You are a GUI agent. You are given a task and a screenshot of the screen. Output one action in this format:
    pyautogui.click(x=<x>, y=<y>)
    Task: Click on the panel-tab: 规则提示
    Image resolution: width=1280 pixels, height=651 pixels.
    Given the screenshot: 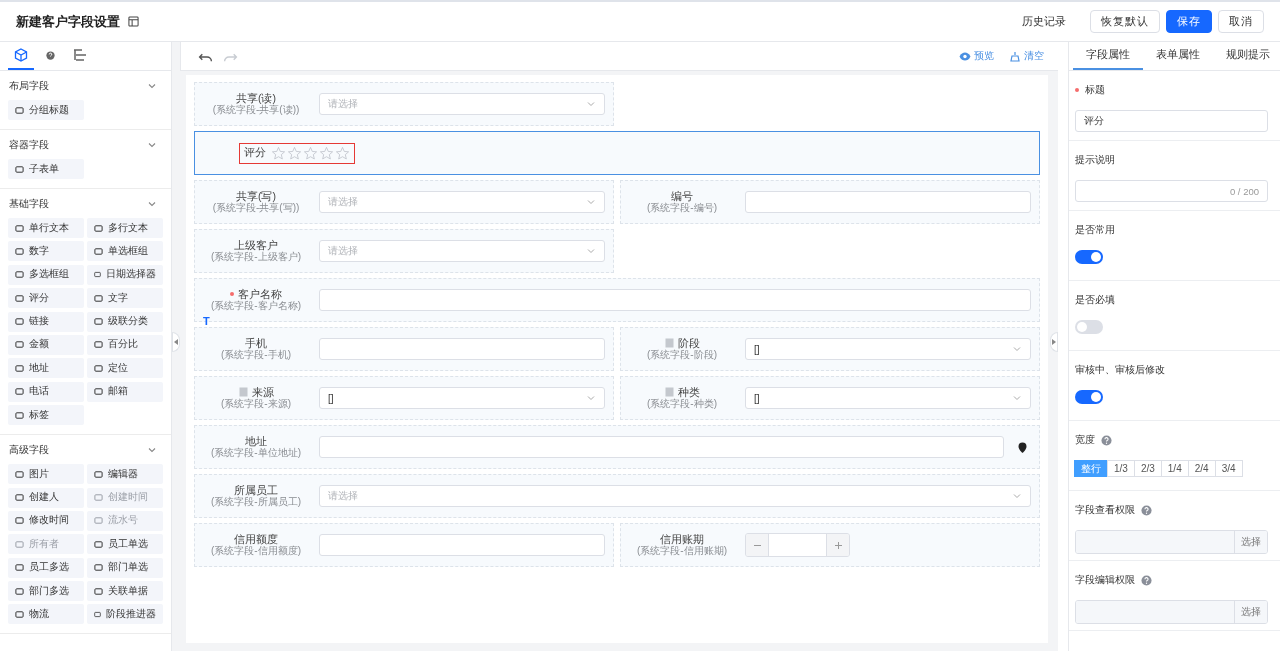 What is the action you would take?
    pyautogui.click(x=1246, y=56)
    